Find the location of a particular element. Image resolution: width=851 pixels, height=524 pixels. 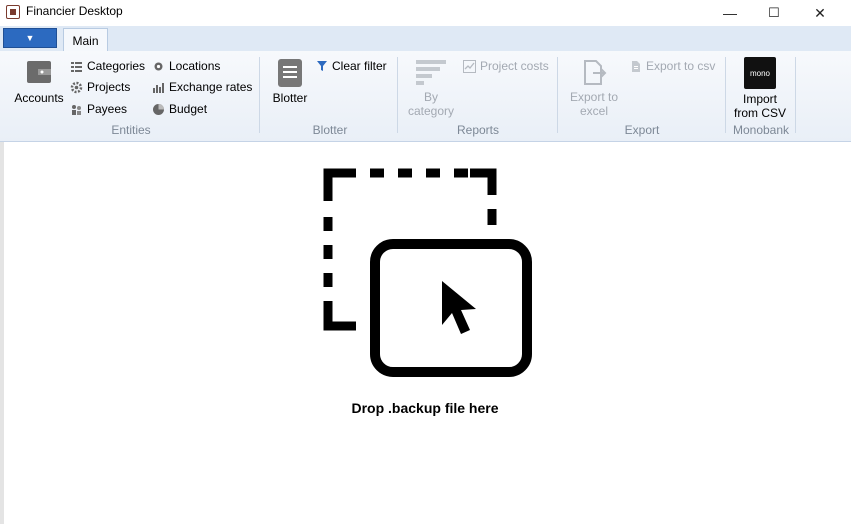

document-icon is located at coordinates (290, 73).